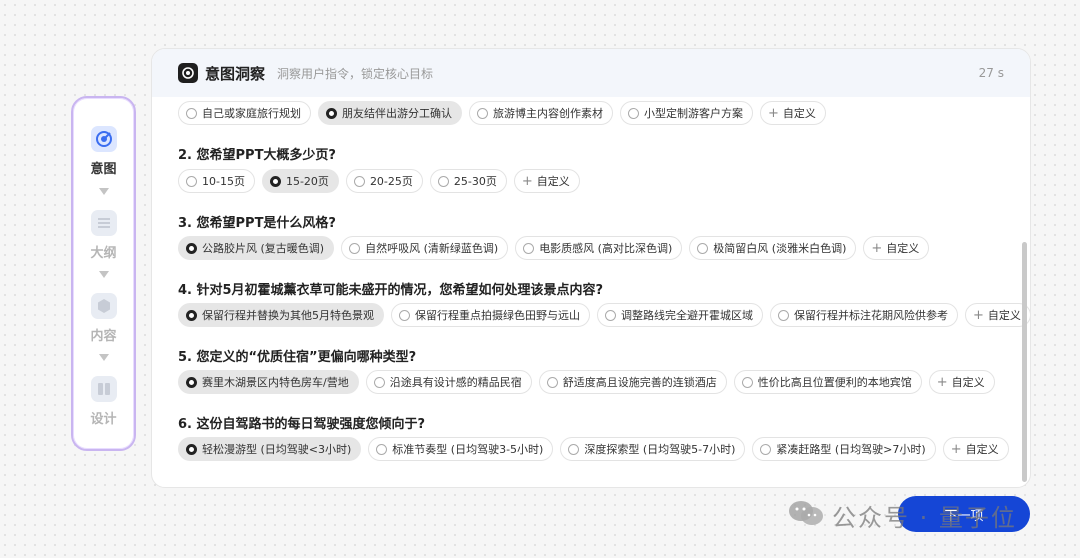 The width and height of the screenshot is (1080, 558). What do you see at coordinates (384, 181) in the screenshot?
I see `option: 20-25页` at bounding box center [384, 181].